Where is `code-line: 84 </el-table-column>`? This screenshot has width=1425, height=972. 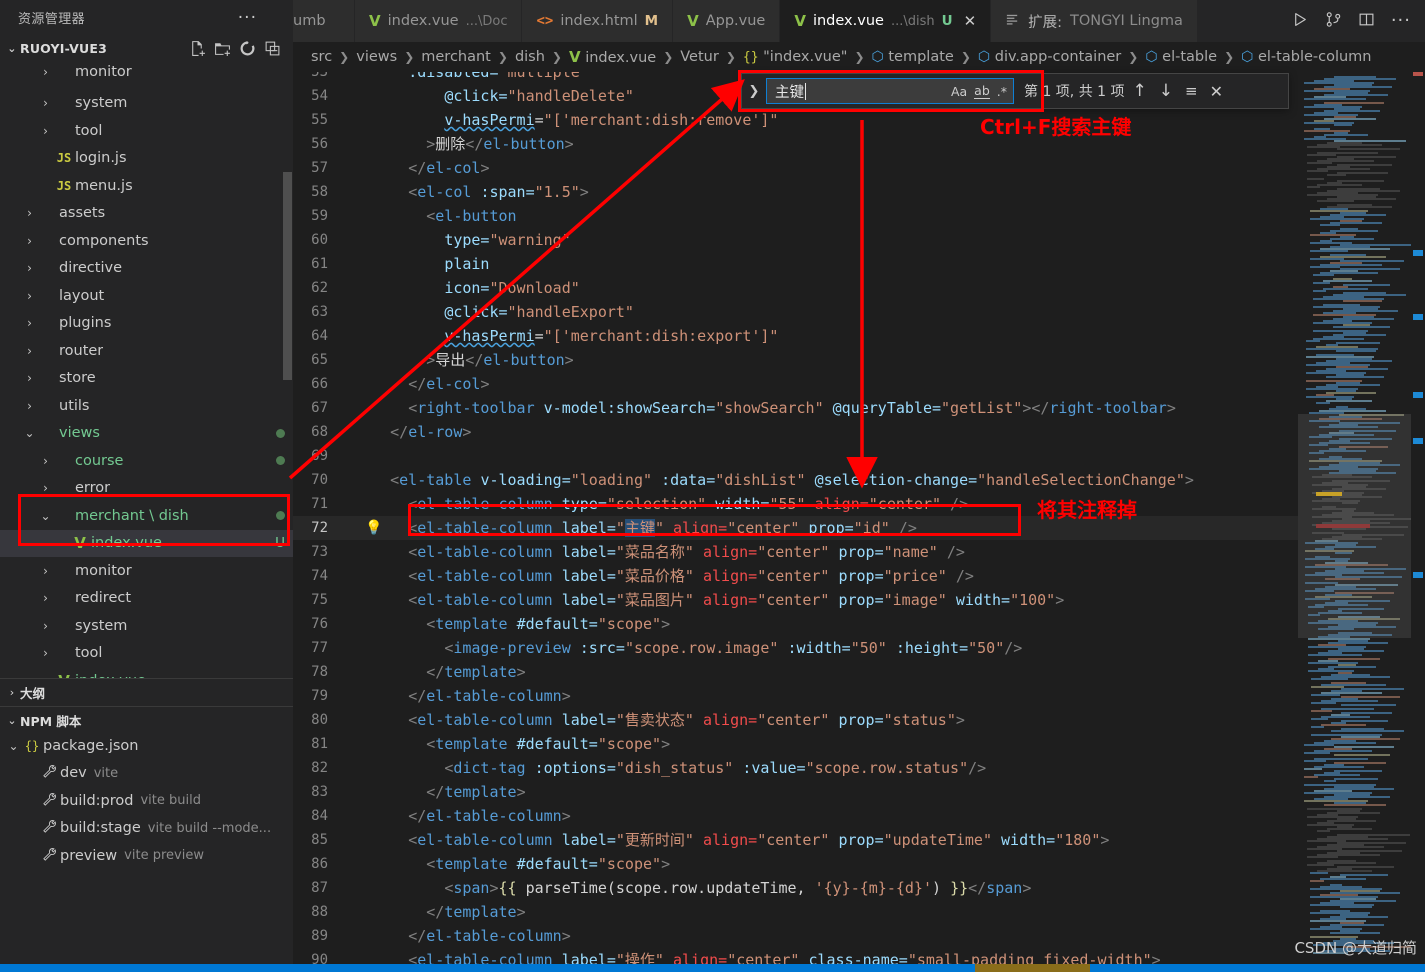
code-line: 84 </el-table-column> is located at coordinates (859, 816).